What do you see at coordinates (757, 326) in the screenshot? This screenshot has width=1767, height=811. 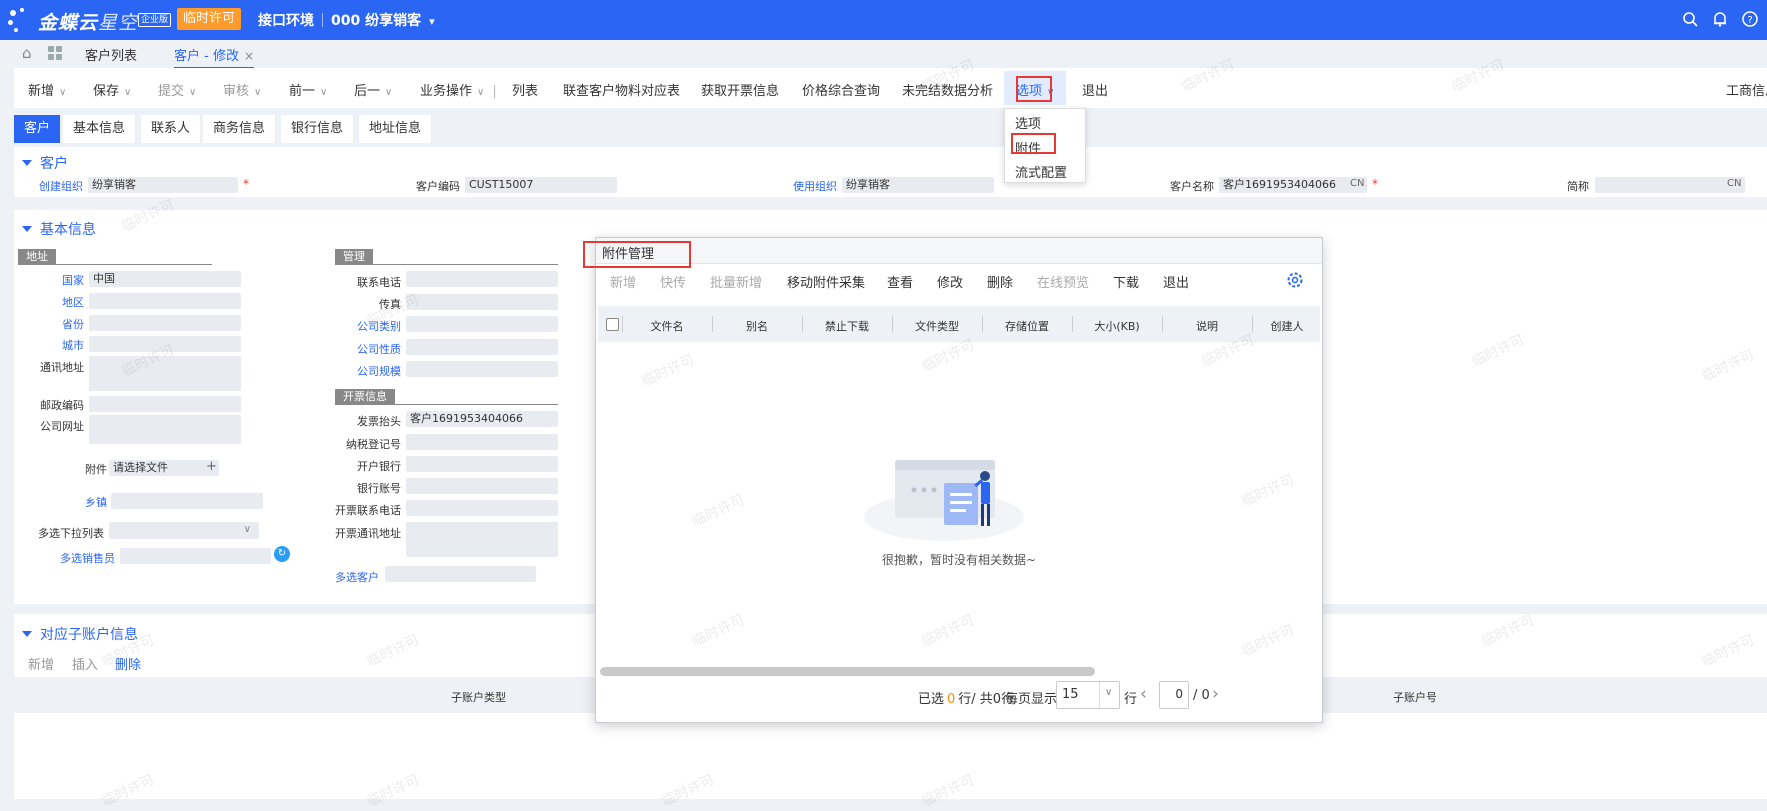 I see `column-header: 别名` at bounding box center [757, 326].